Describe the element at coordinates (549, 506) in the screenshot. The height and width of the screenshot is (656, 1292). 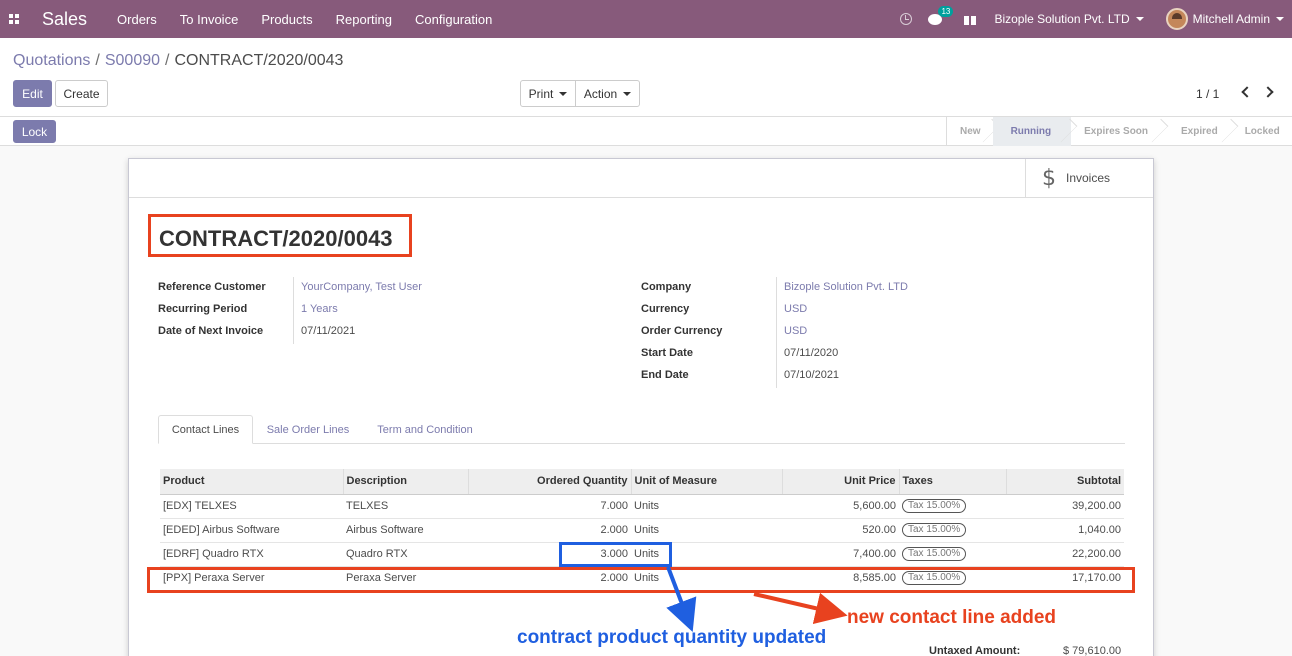
I see `cell-quantity: 7.000` at that location.